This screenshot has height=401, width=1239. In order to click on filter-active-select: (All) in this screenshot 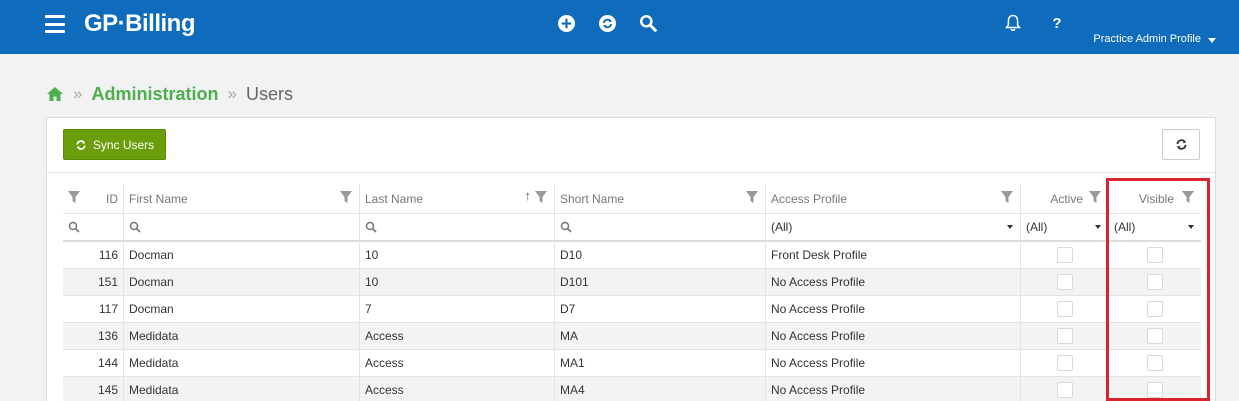, I will do `click(1065, 227)`.